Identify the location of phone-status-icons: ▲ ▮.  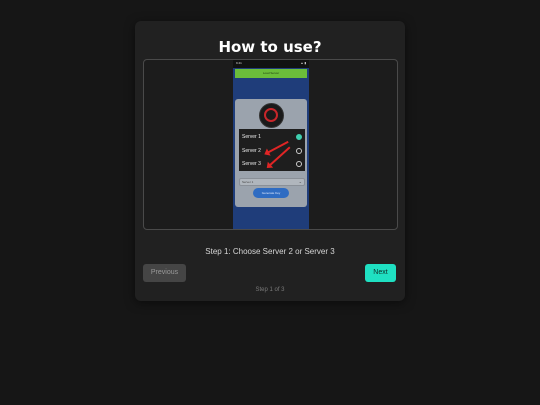
(303, 63).